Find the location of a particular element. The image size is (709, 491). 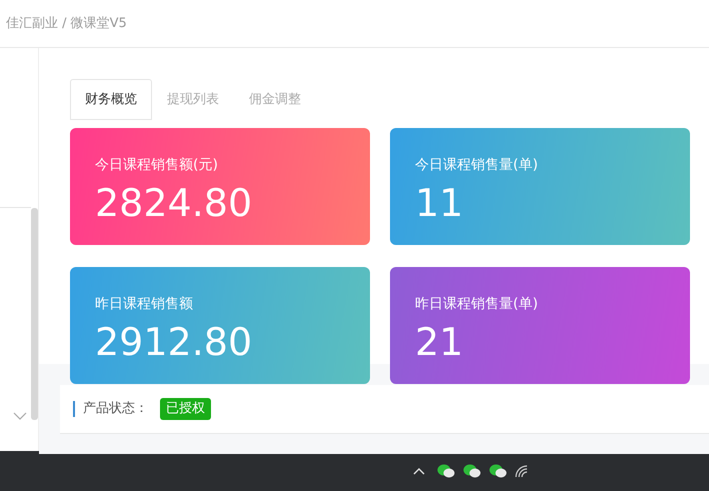

stat-label: 今日课程销售量(单) is located at coordinates (476, 165).